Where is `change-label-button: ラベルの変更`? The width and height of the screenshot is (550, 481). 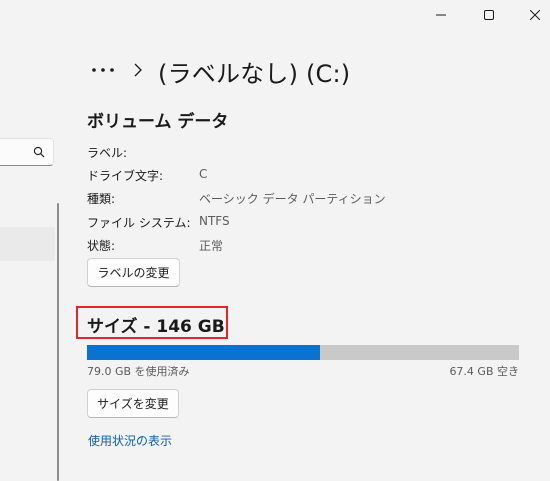 change-label-button: ラベルの変更 is located at coordinates (133, 272).